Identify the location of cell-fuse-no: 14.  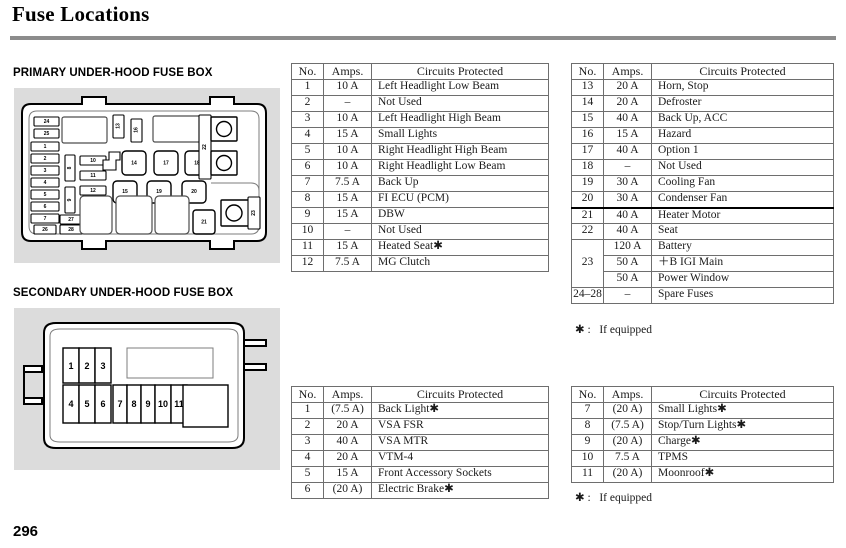
(587, 103).